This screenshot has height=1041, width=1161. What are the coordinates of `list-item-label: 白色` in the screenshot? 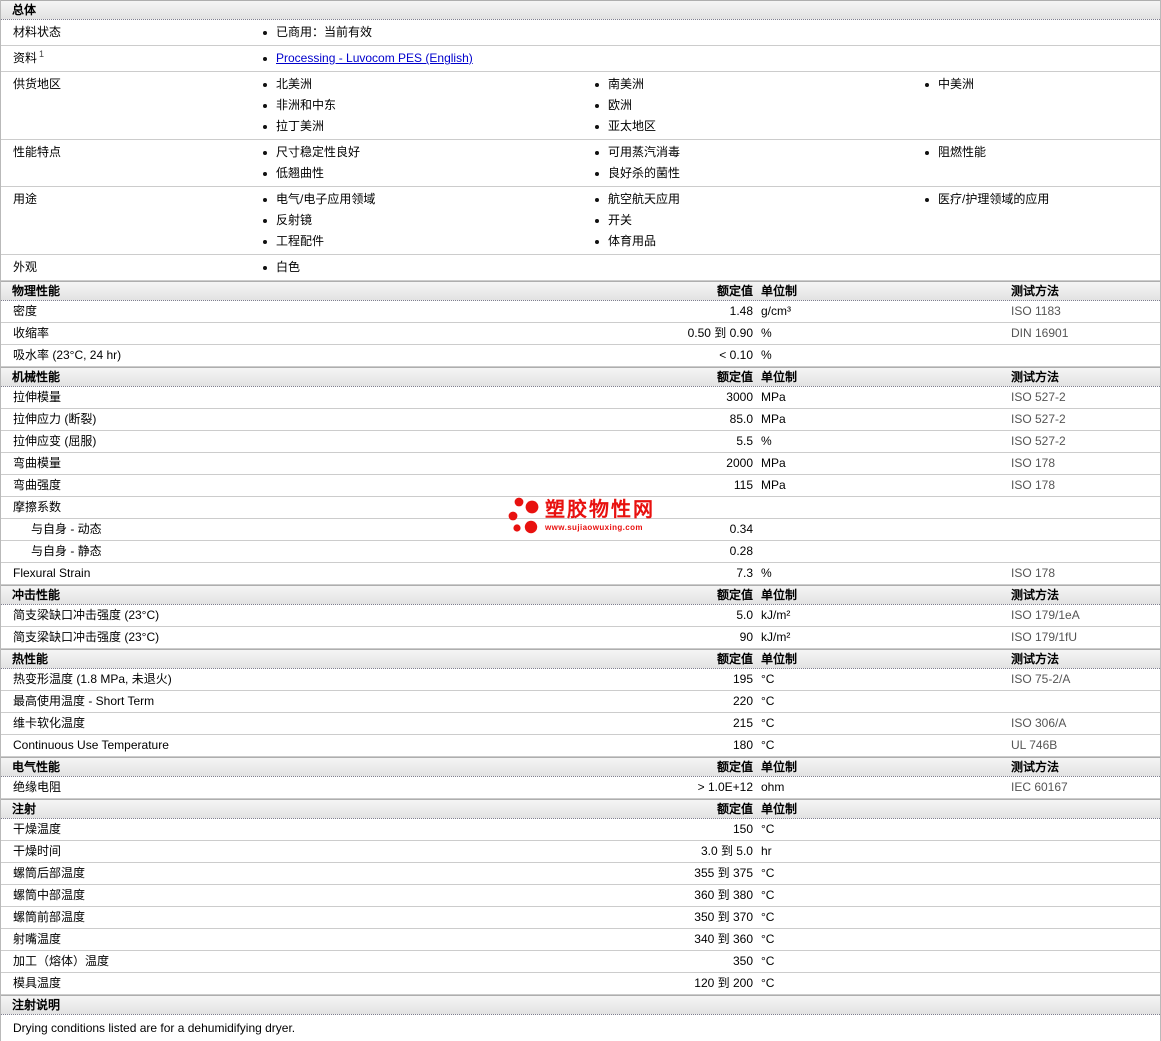 It's located at (288, 267).